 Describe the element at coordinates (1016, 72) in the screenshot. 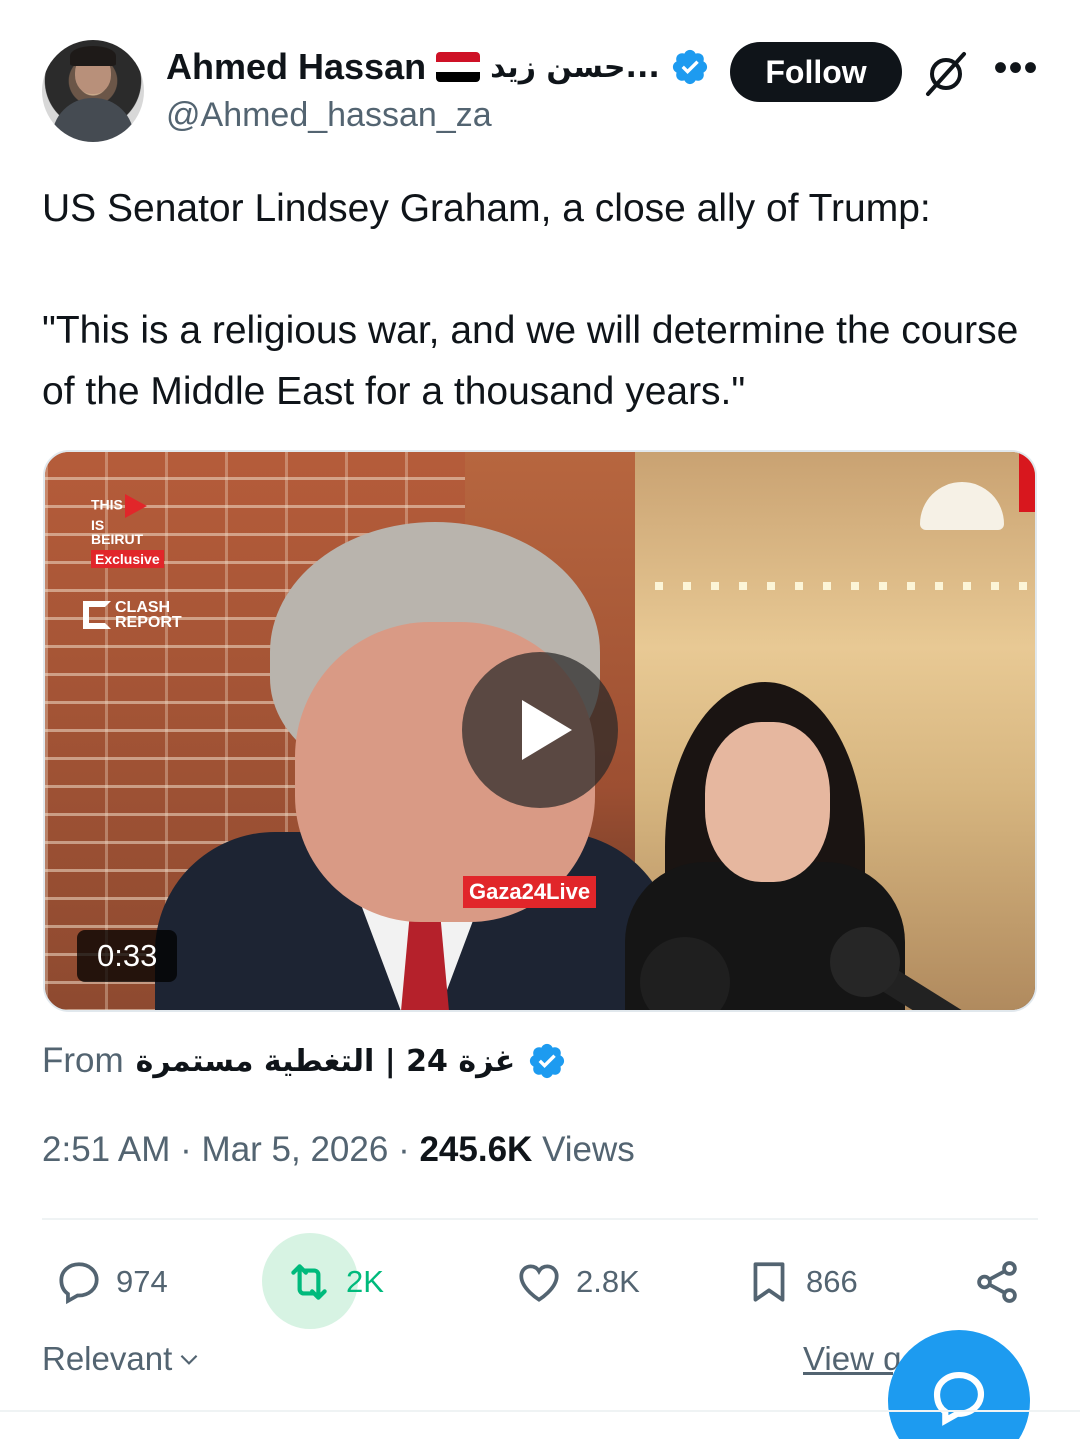

I see `more-horizontal-icon: •••` at that location.